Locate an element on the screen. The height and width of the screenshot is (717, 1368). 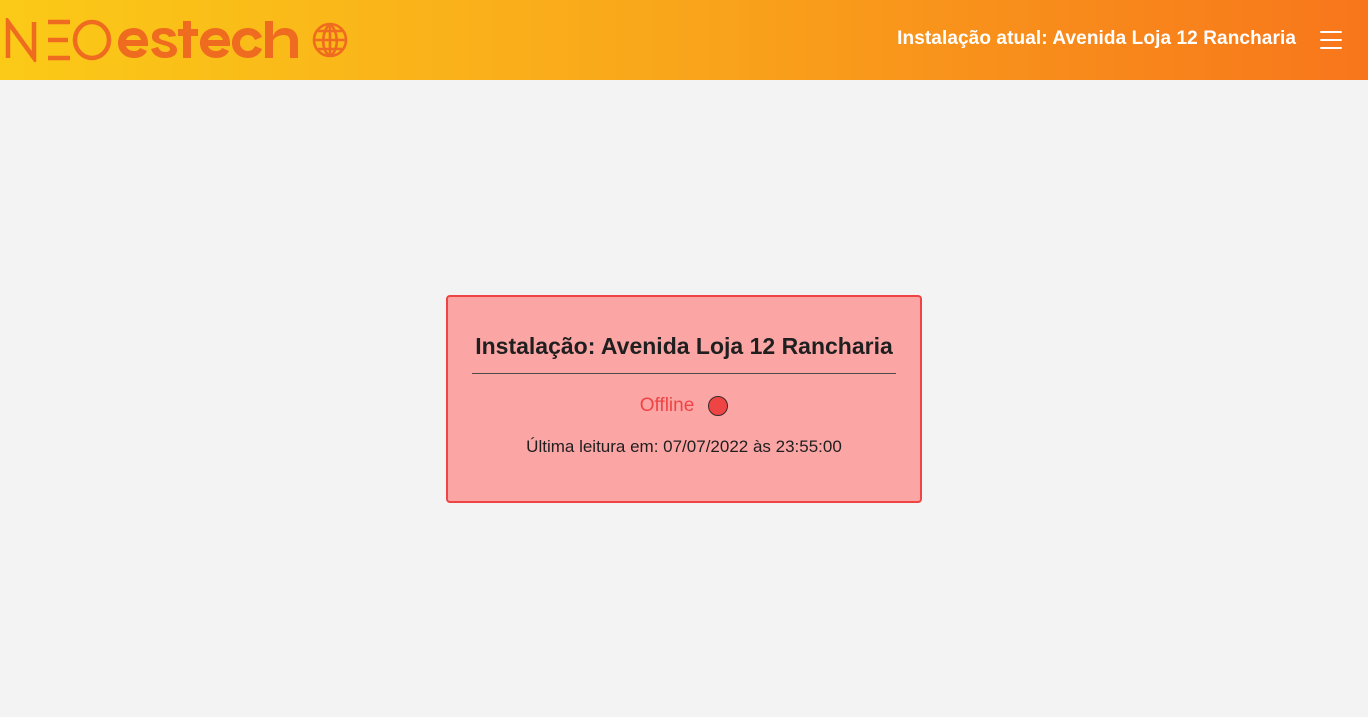
neoestech-logo is located at coordinates (177, 40).